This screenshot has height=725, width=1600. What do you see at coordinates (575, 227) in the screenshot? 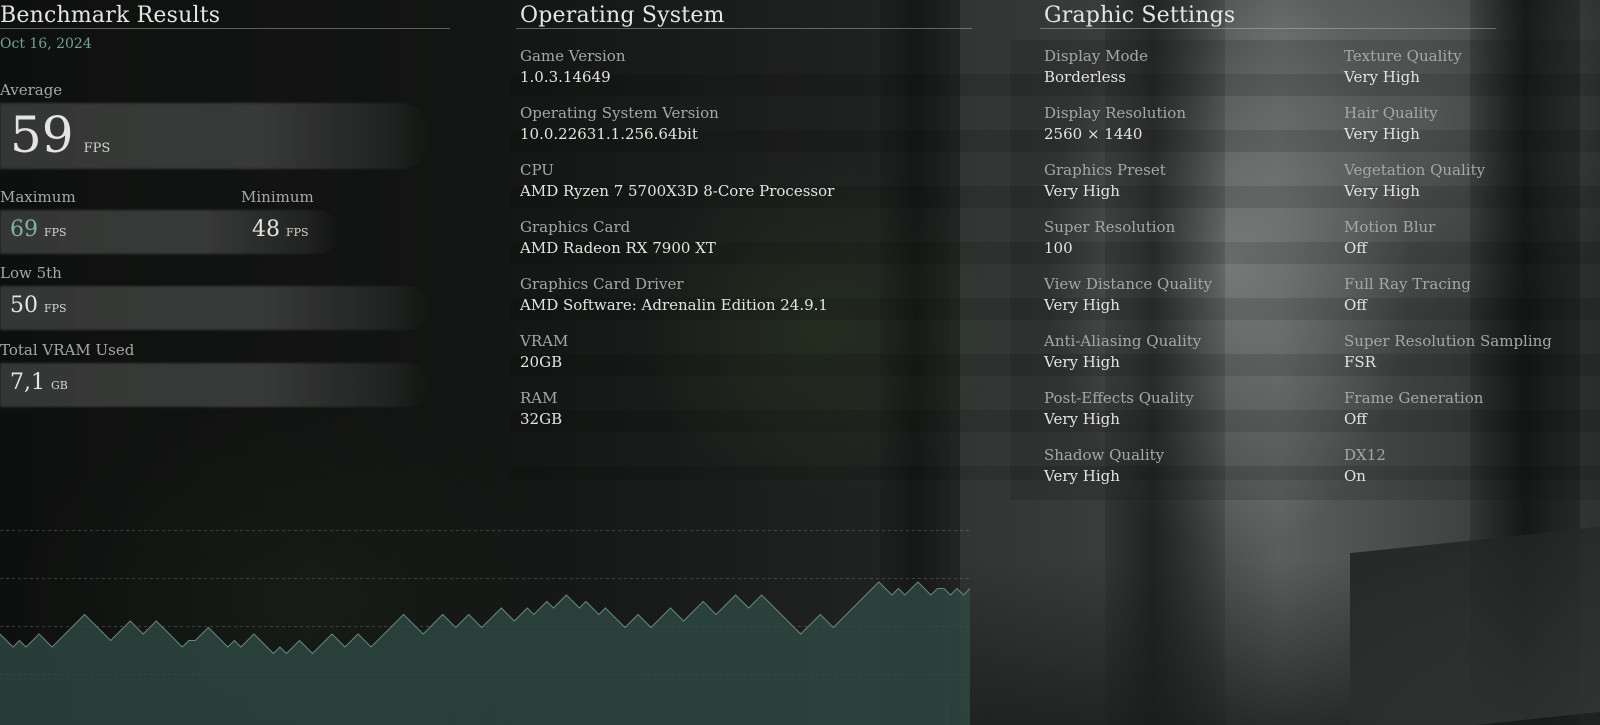
I see `os-item-label: Graphics Card` at bounding box center [575, 227].